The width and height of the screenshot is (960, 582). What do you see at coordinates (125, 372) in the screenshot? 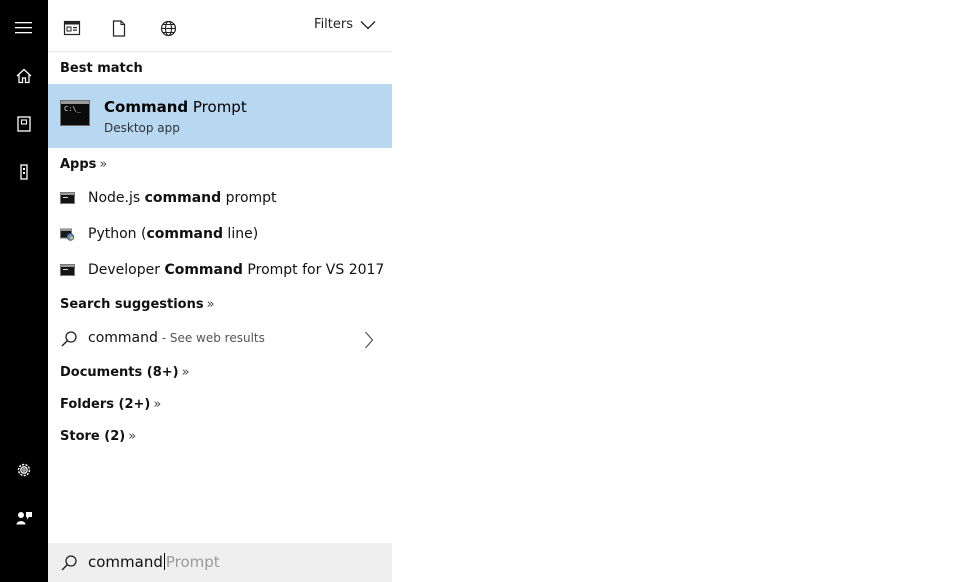
I see `documents-category: Documents (8+)»` at bounding box center [125, 372].